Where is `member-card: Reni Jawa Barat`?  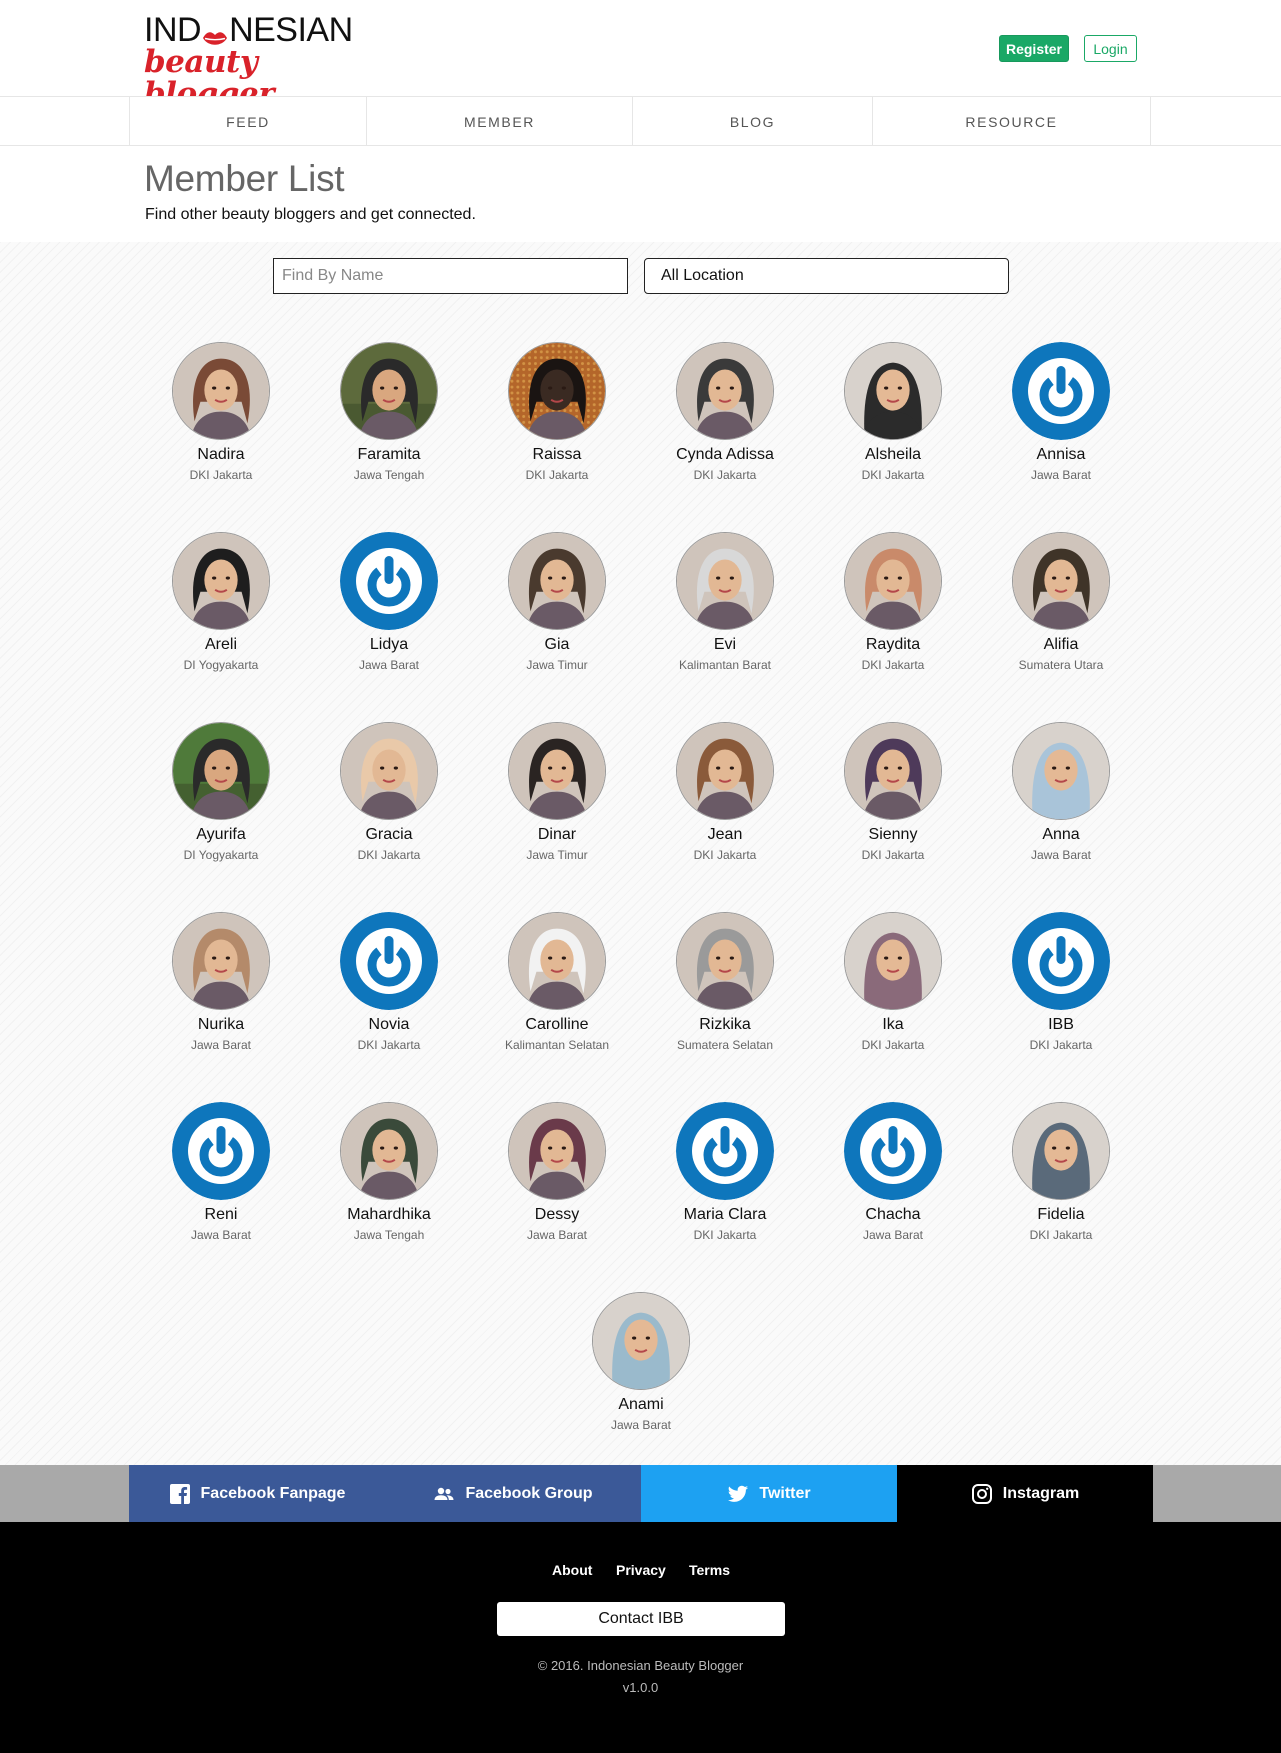
member-card: Reni Jawa Barat is located at coordinates (221, 1177).